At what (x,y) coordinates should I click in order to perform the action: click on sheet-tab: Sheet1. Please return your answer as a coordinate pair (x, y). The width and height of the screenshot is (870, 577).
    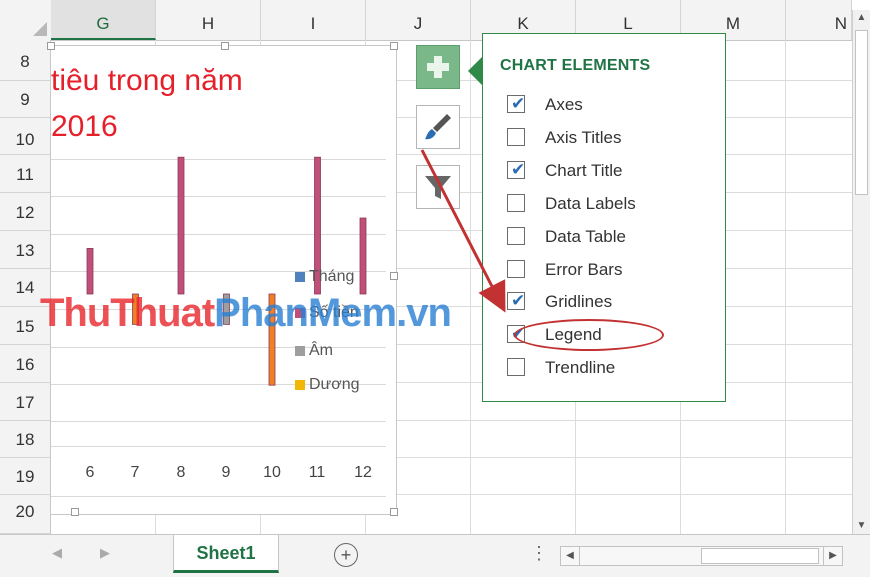
    Looking at the image, I should click on (226, 554).